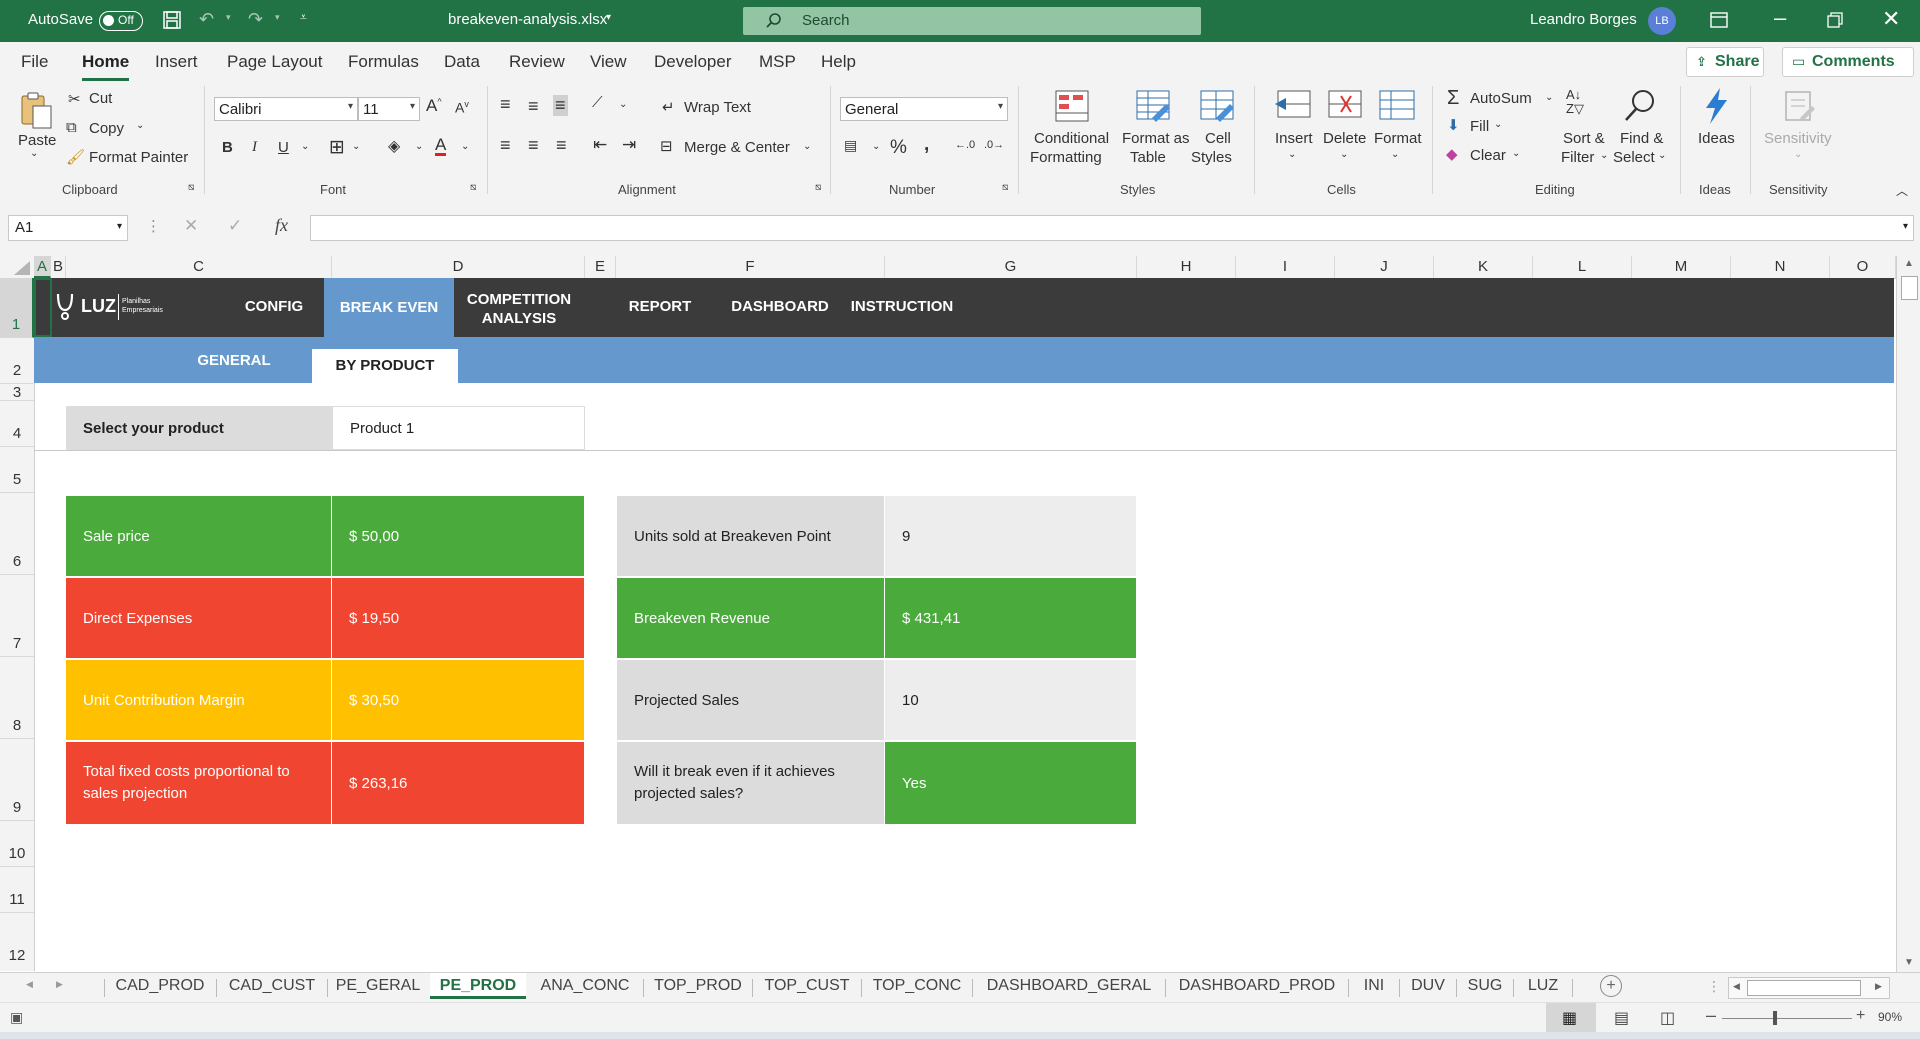 This screenshot has height=1039, width=1920. Describe the element at coordinates (462, 62) in the screenshot. I see `tab-data: Data` at that location.